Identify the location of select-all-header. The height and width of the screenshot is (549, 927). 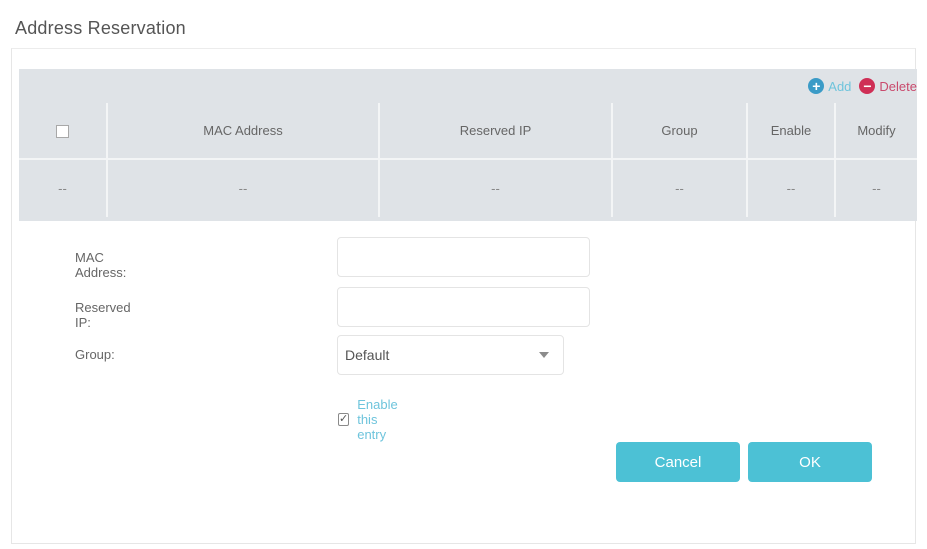
(63, 131).